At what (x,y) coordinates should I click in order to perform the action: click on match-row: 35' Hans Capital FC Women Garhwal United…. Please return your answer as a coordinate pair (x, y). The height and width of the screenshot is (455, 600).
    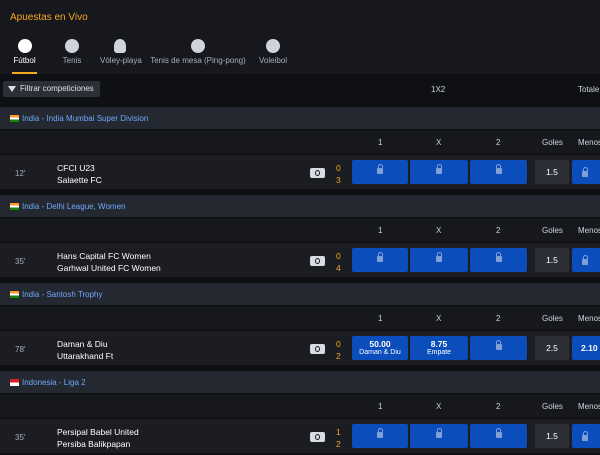
    Looking at the image, I should click on (300, 260).